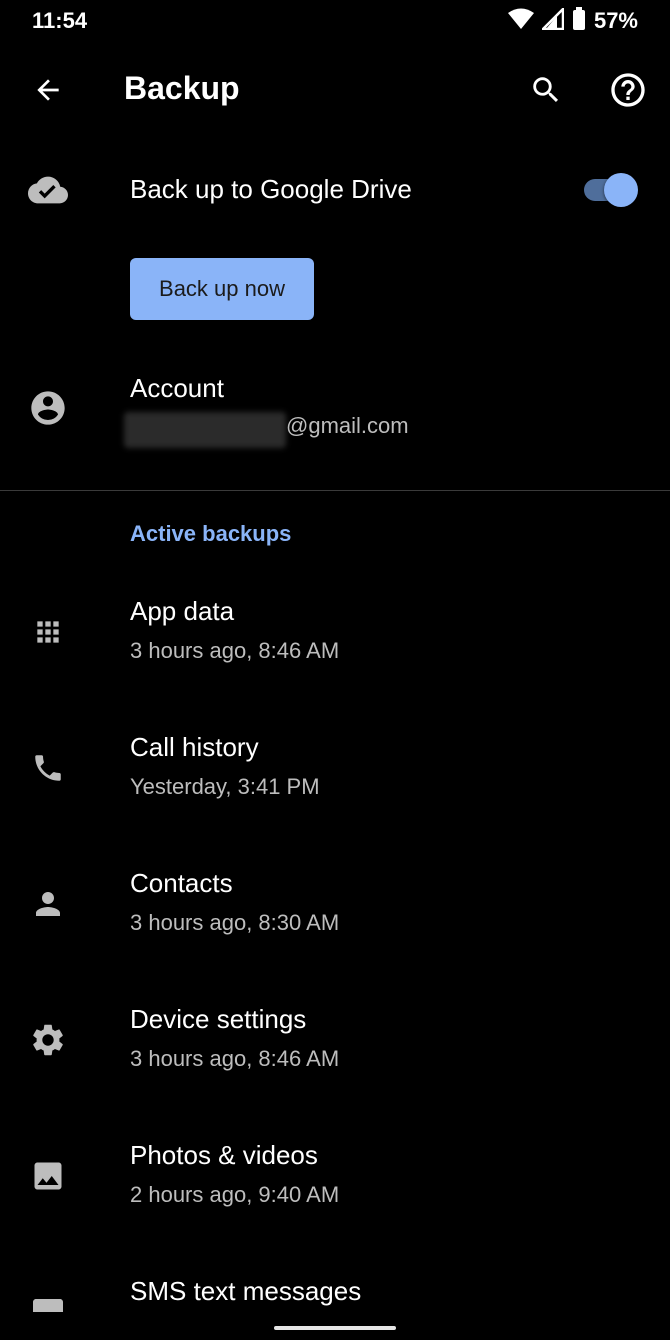  Describe the element at coordinates (335, 1176) in the screenshot. I see `backup-item-photos-videos: Photos & videos 2 hours ago, 9:40 AM` at that location.